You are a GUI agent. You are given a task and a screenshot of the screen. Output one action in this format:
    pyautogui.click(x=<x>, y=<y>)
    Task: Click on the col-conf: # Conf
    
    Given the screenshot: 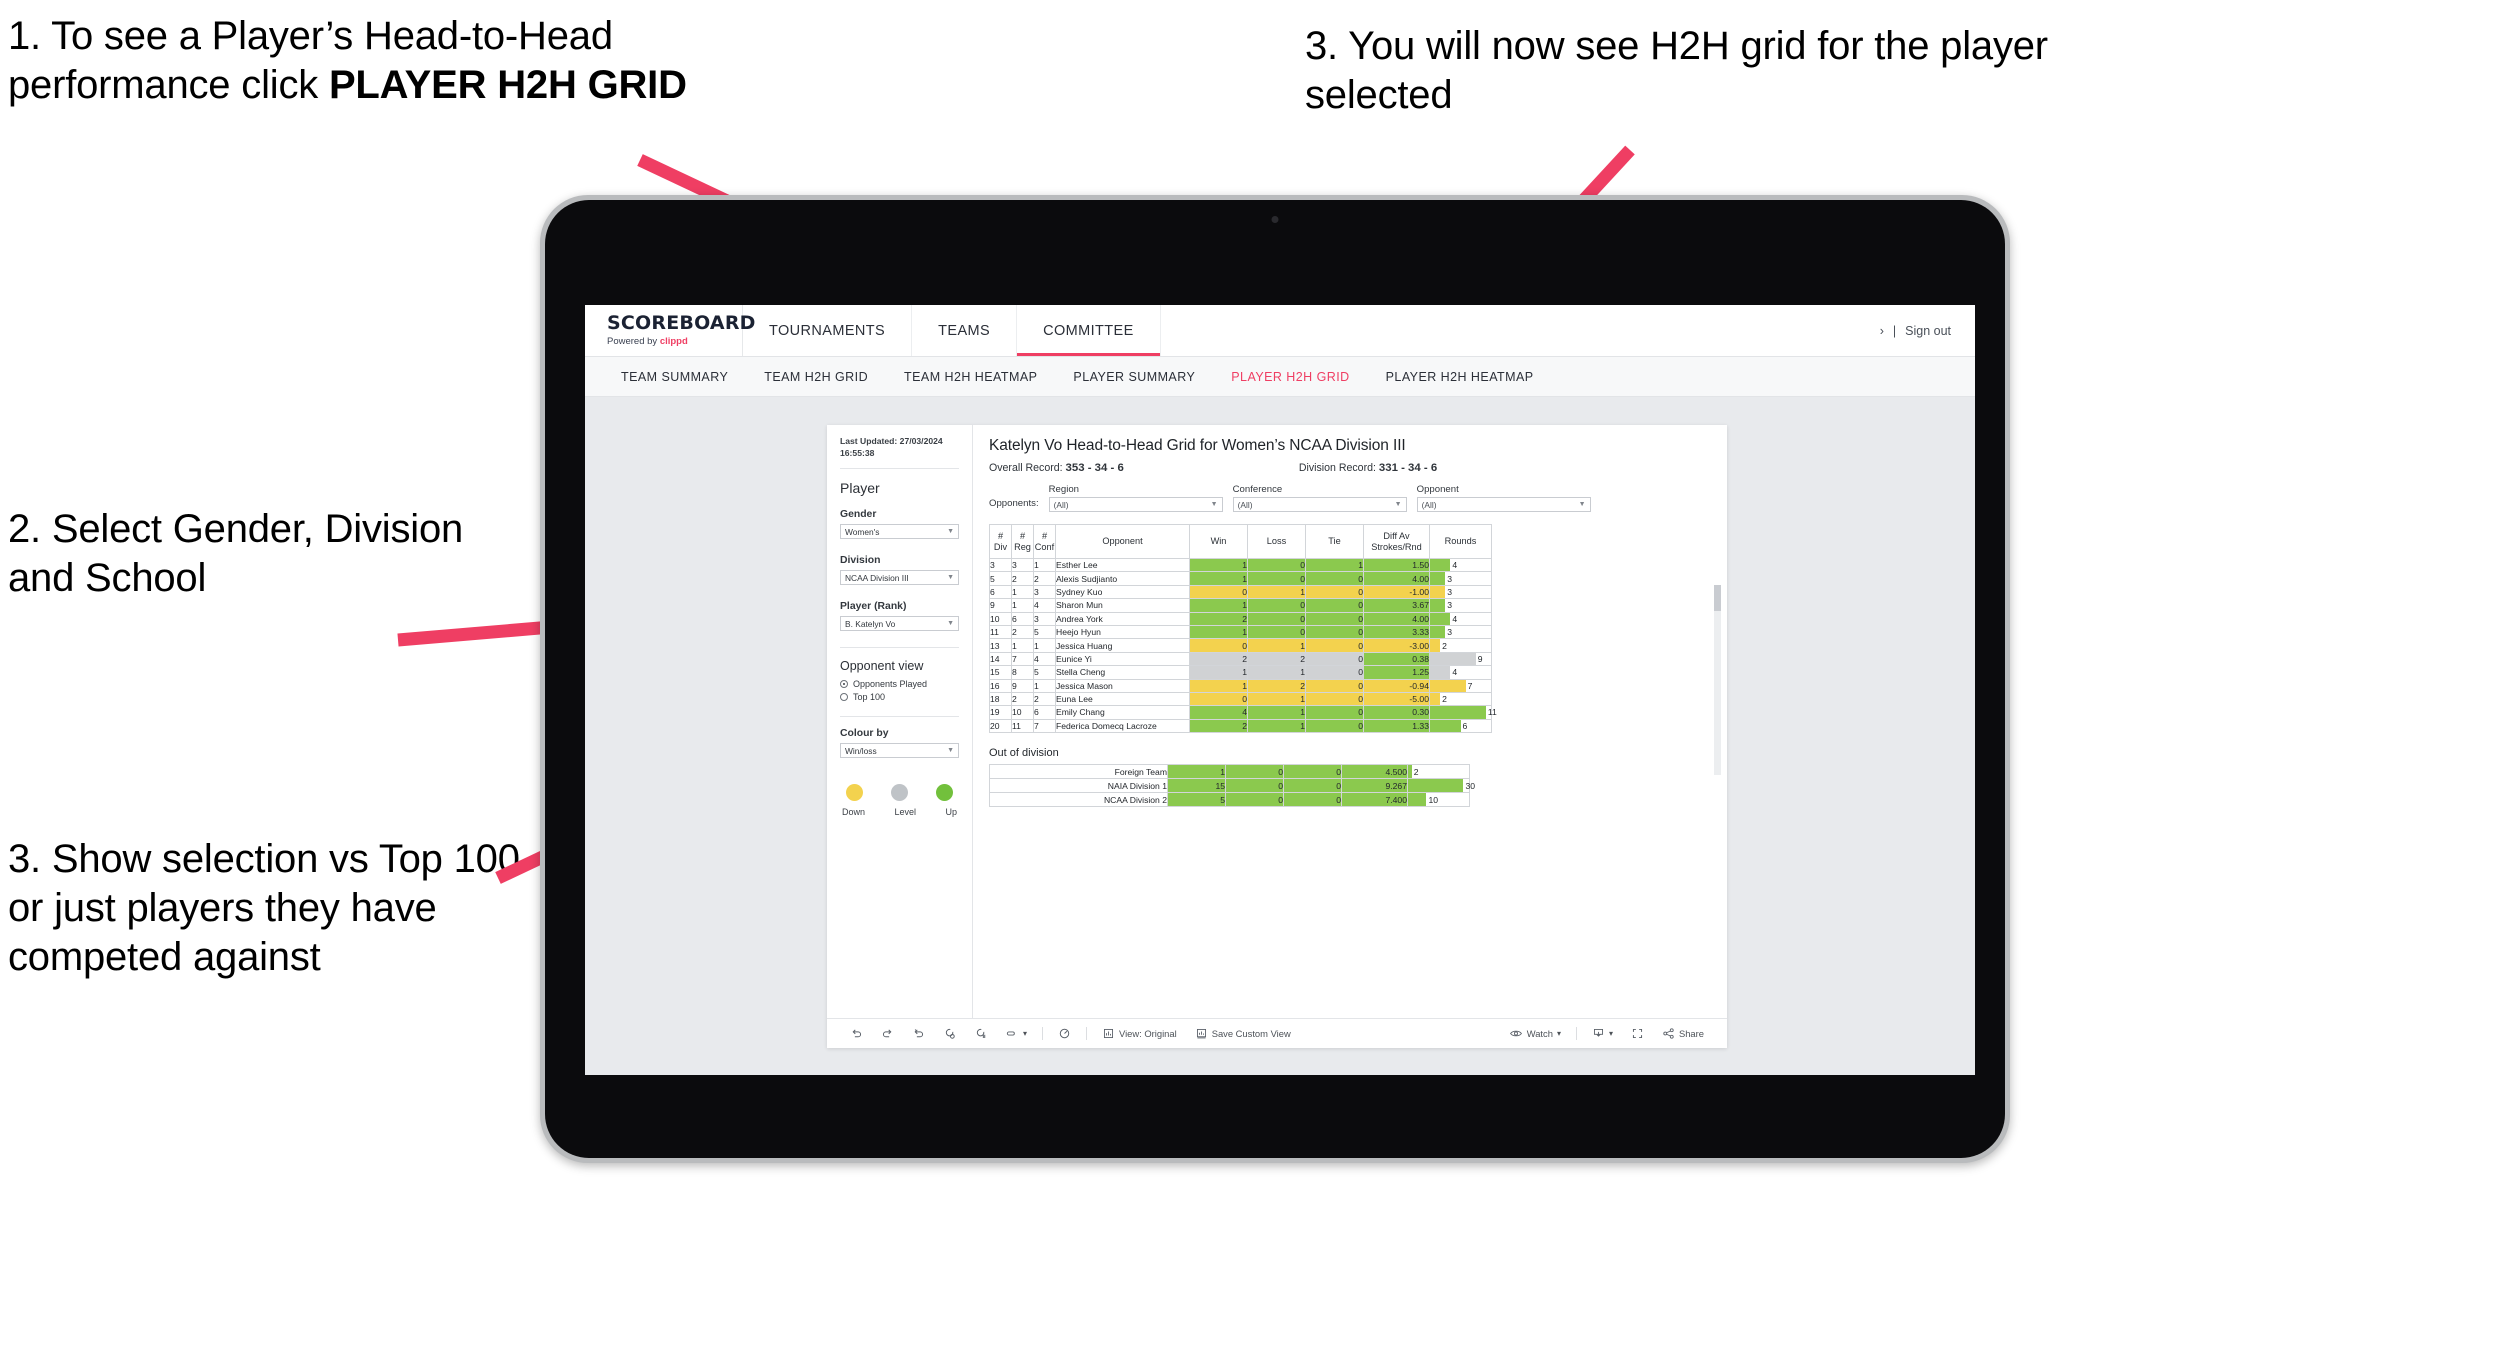 What is the action you would take?
    pyautogui.click(x=1044, y=541)
    